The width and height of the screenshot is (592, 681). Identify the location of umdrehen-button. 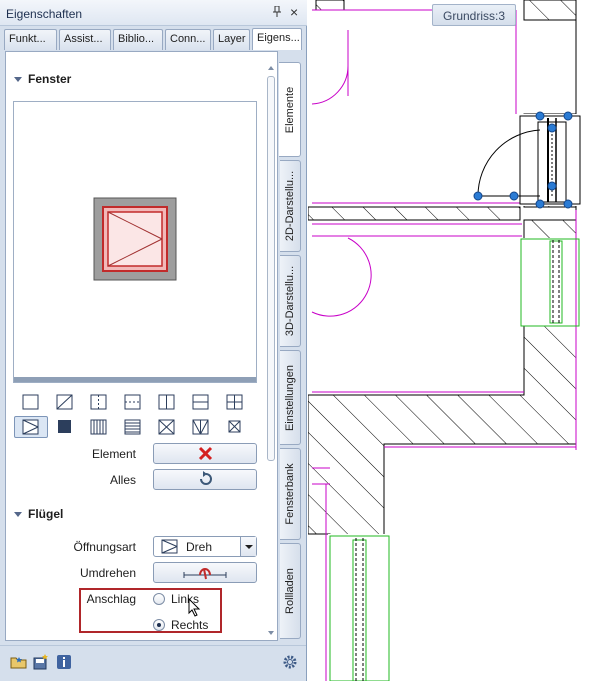
(205, 572).